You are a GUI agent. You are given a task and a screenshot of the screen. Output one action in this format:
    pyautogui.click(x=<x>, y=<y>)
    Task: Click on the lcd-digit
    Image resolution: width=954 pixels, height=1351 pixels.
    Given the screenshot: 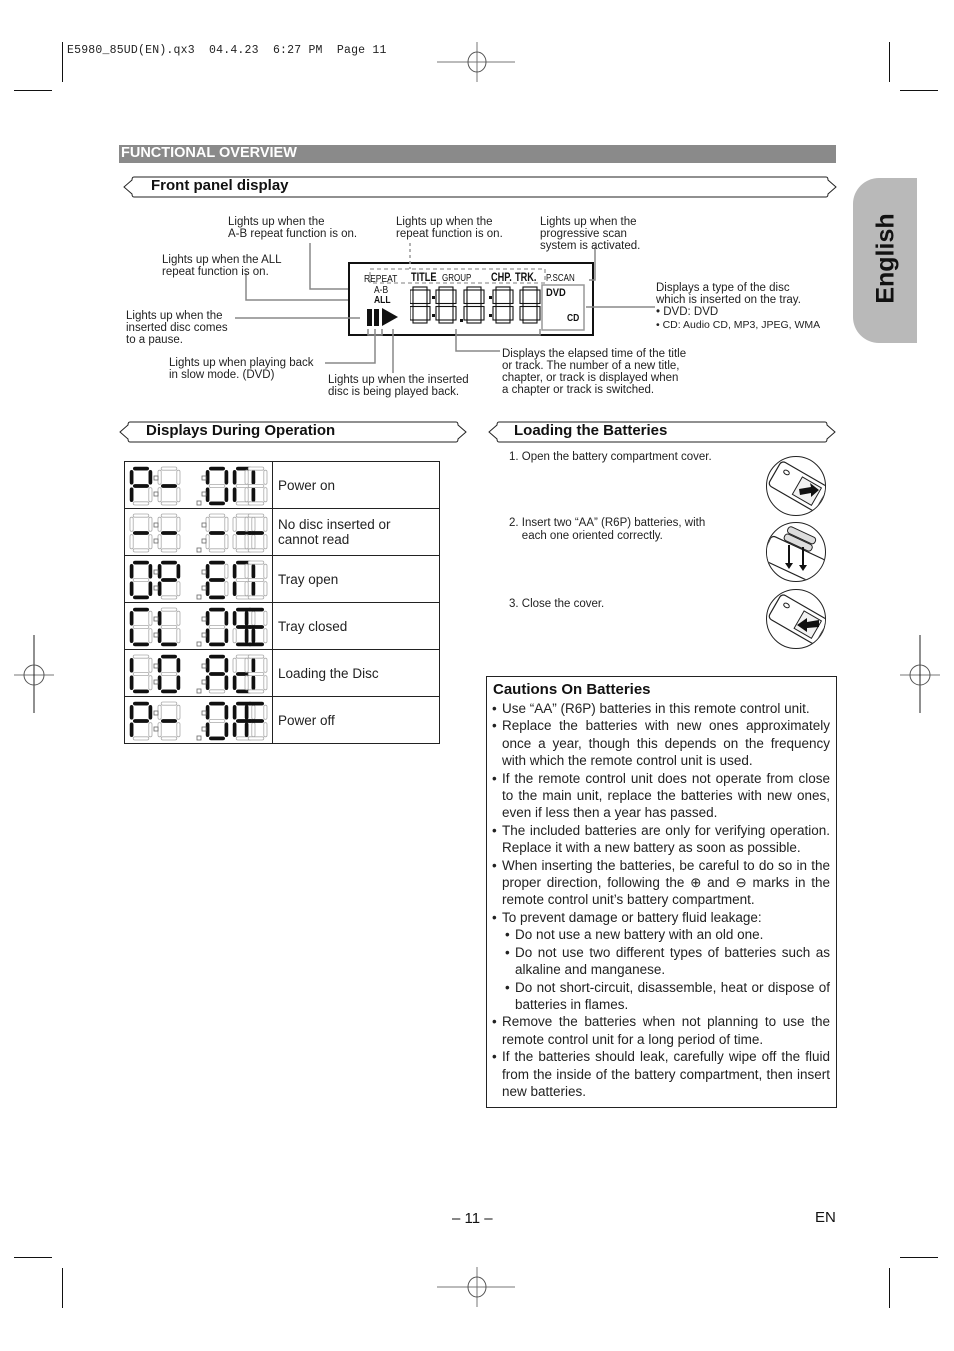 What is the action you would take?
    pyautogui.click(x=503, y=305)
    